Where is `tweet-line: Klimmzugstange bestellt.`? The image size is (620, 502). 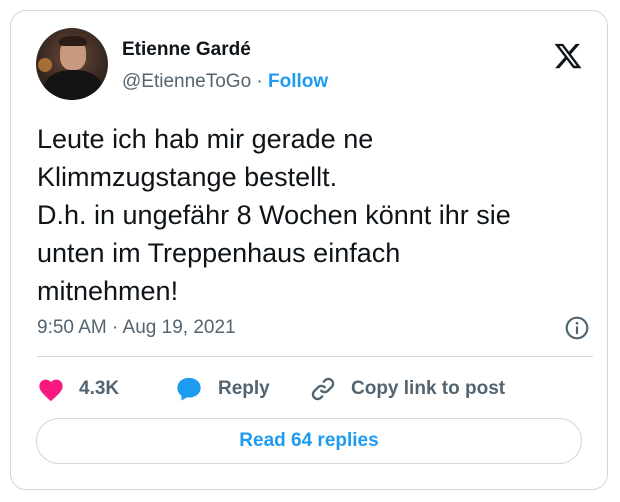
tweet-line: Klimmzugstange bestellt. is located at coordinates (187, 177).